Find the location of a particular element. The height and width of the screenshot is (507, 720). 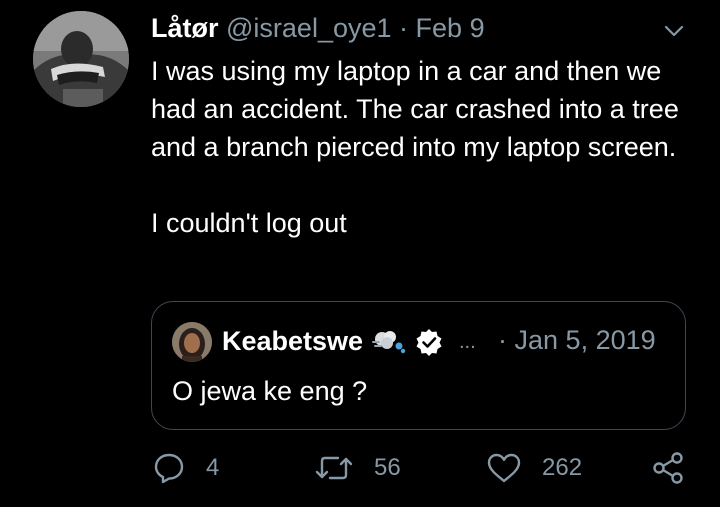

quoted-tweet-text: O jewa ke eng ? is located at coordinates (270, 391).